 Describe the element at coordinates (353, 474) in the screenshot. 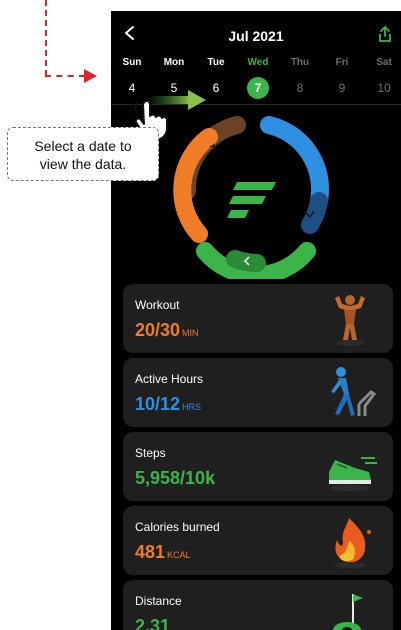

I see `sneaker-icon` at that location.